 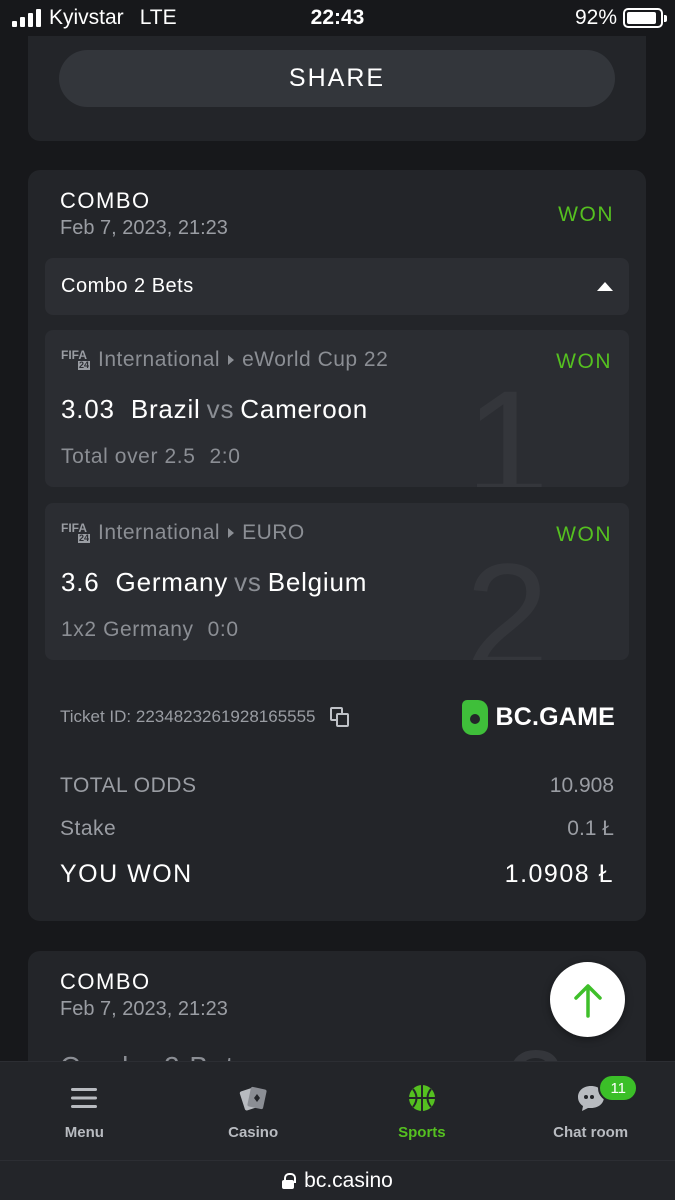 What do you see at coordinates (337, 18) in the screenshot?
I see `status-bar: Kyivstar LTE 22:43 92%` at bounding box center [337, 18].